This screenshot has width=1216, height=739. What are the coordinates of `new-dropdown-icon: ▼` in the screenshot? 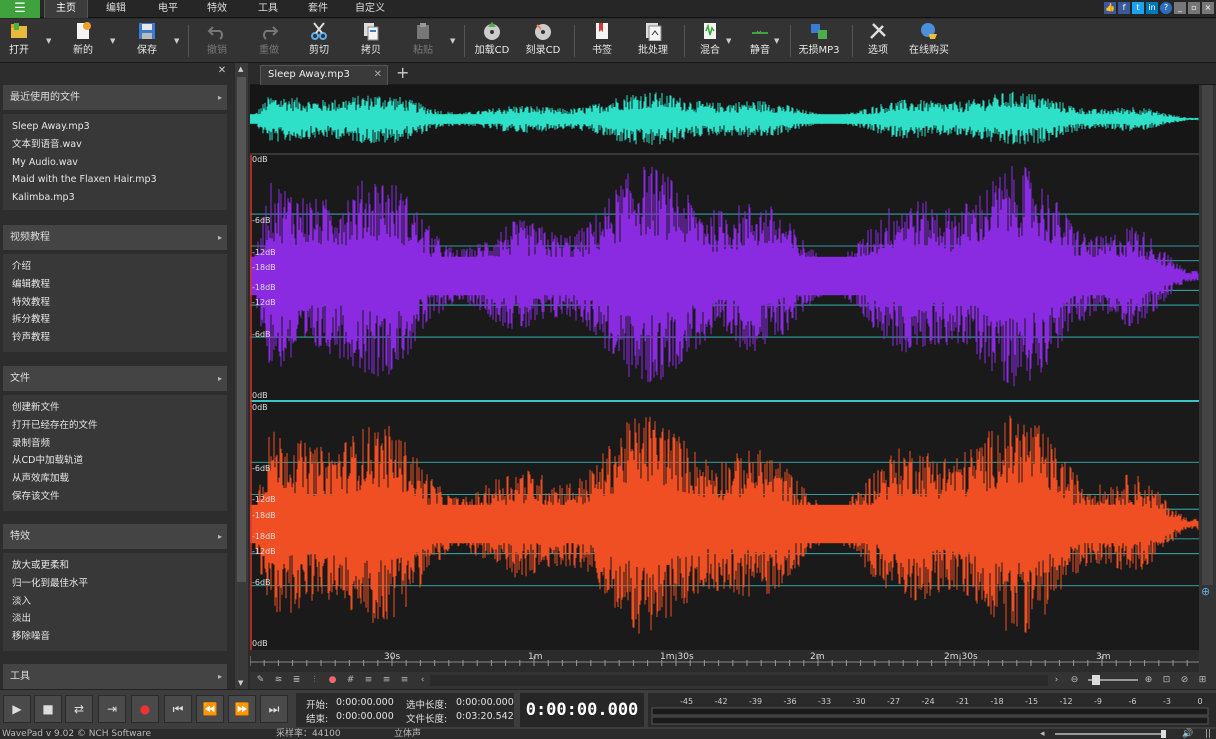 It's located at (112, 41).